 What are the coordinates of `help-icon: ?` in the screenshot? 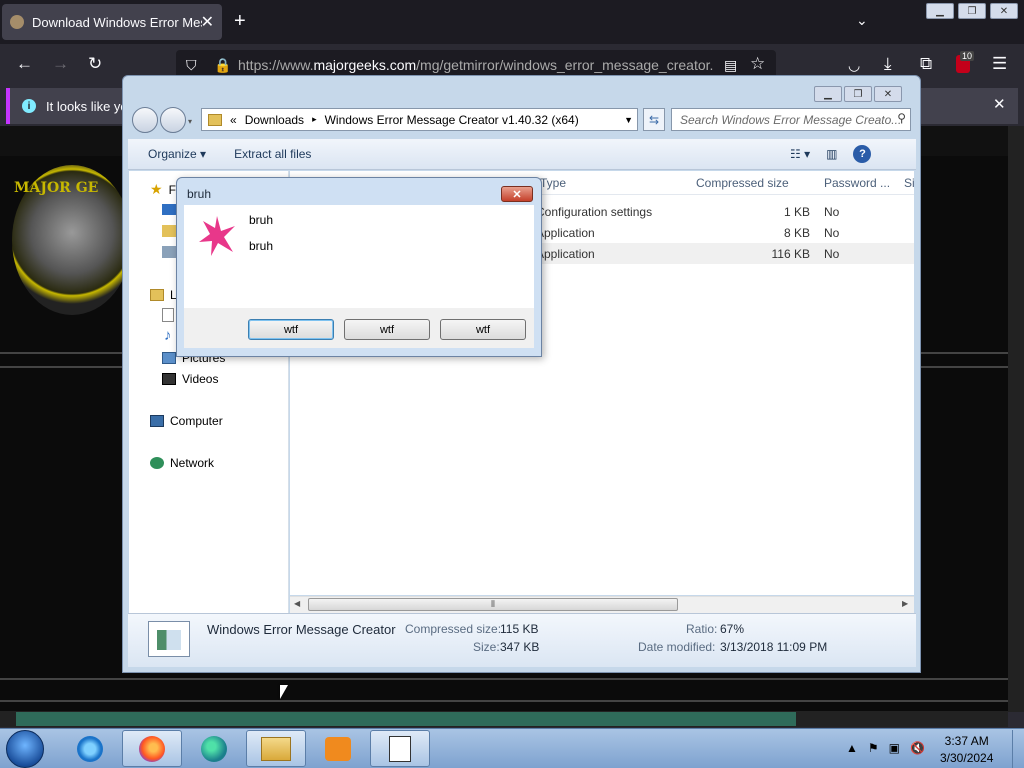 It's located at (862, 154).